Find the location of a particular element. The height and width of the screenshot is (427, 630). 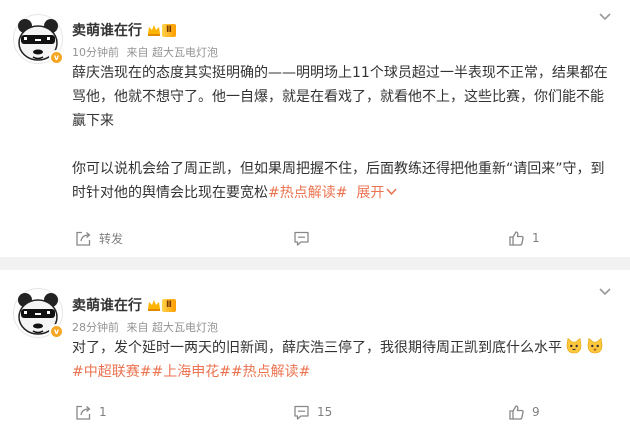

comment-button is located at coordinates (305, 238).